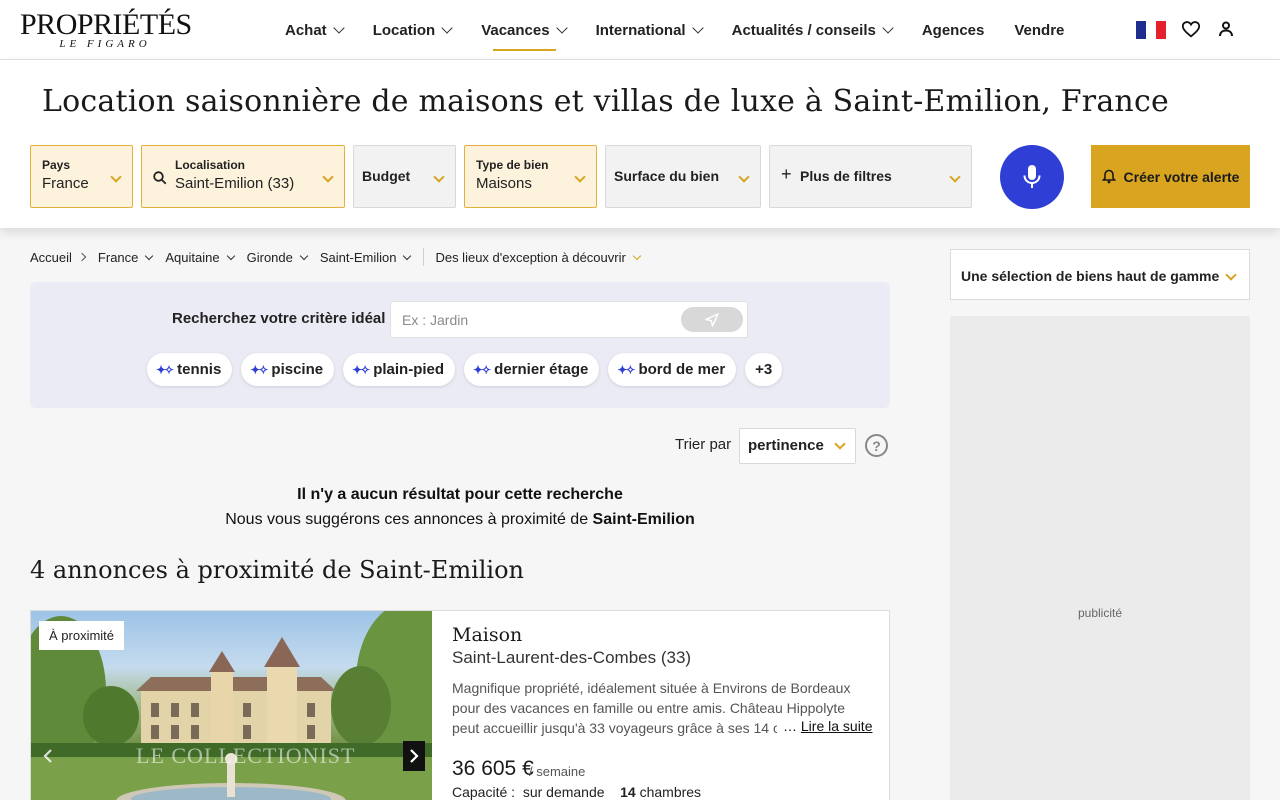 This screenshot has width=1280, height=800. Describe the element at coordinates (530, 257) in the screenshot. I see `breadcrumb-lieux-exception-label: Des lieux d'exception à découvrir` at that location.